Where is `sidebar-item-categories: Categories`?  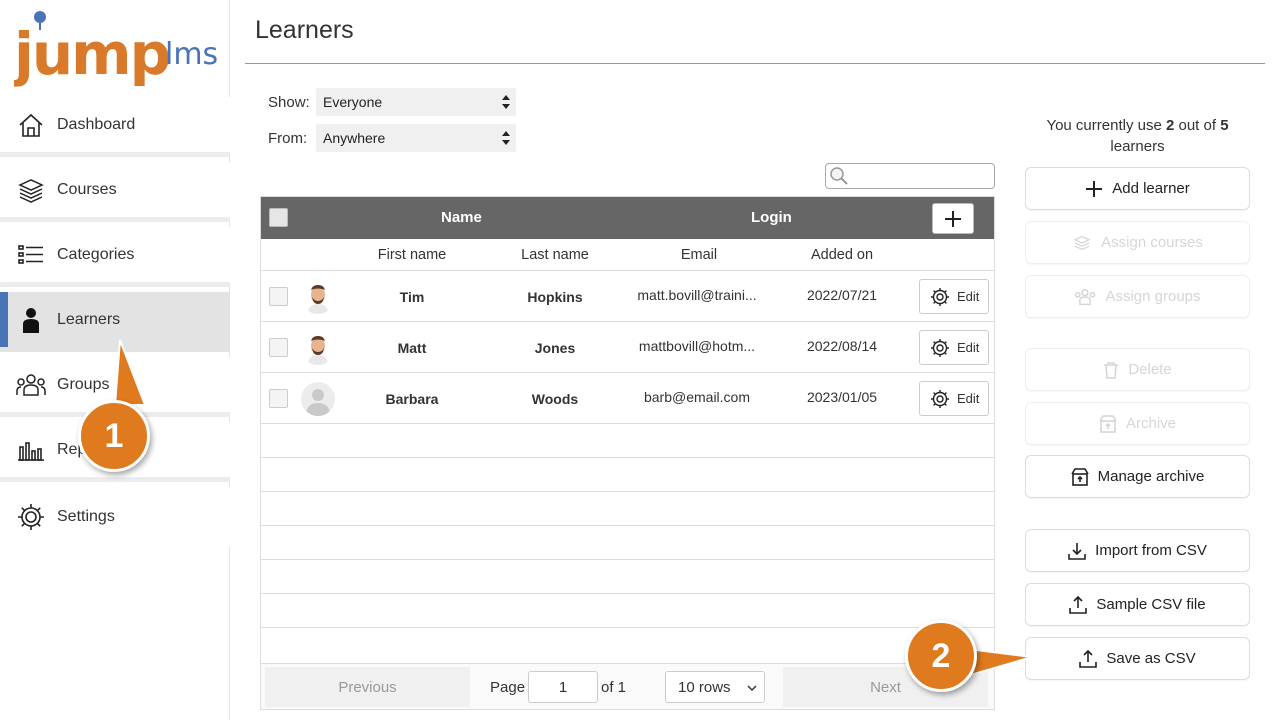 sidebar-item-categories: Categories is located at coordinates (115, 257).